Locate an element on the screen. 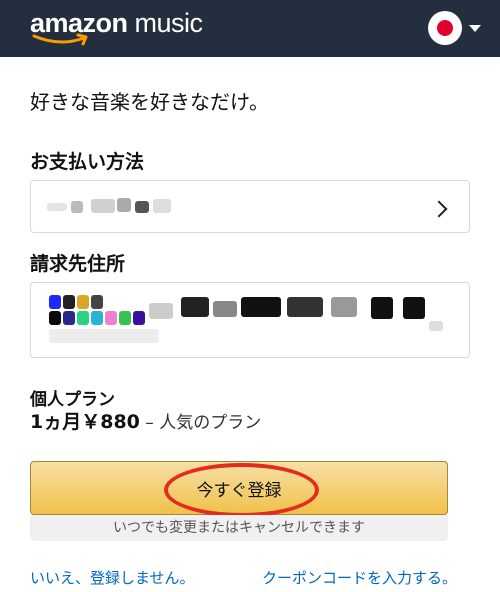 Image resolution: width=500 pixels, height=592 pixels. country-selector is located at coordinates (458, 29).